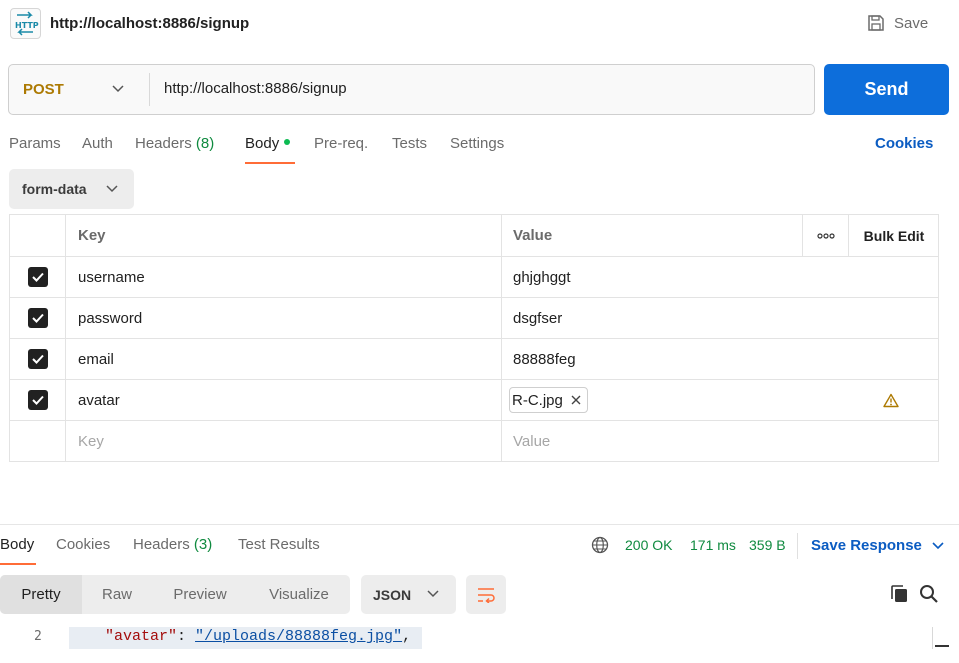 The width and height of the screenshot is (959, 663). What do you see at coordinates (542, 277) in the screenshot?
I see `value-text: ghjghggt` at bounding box center [542, 277].